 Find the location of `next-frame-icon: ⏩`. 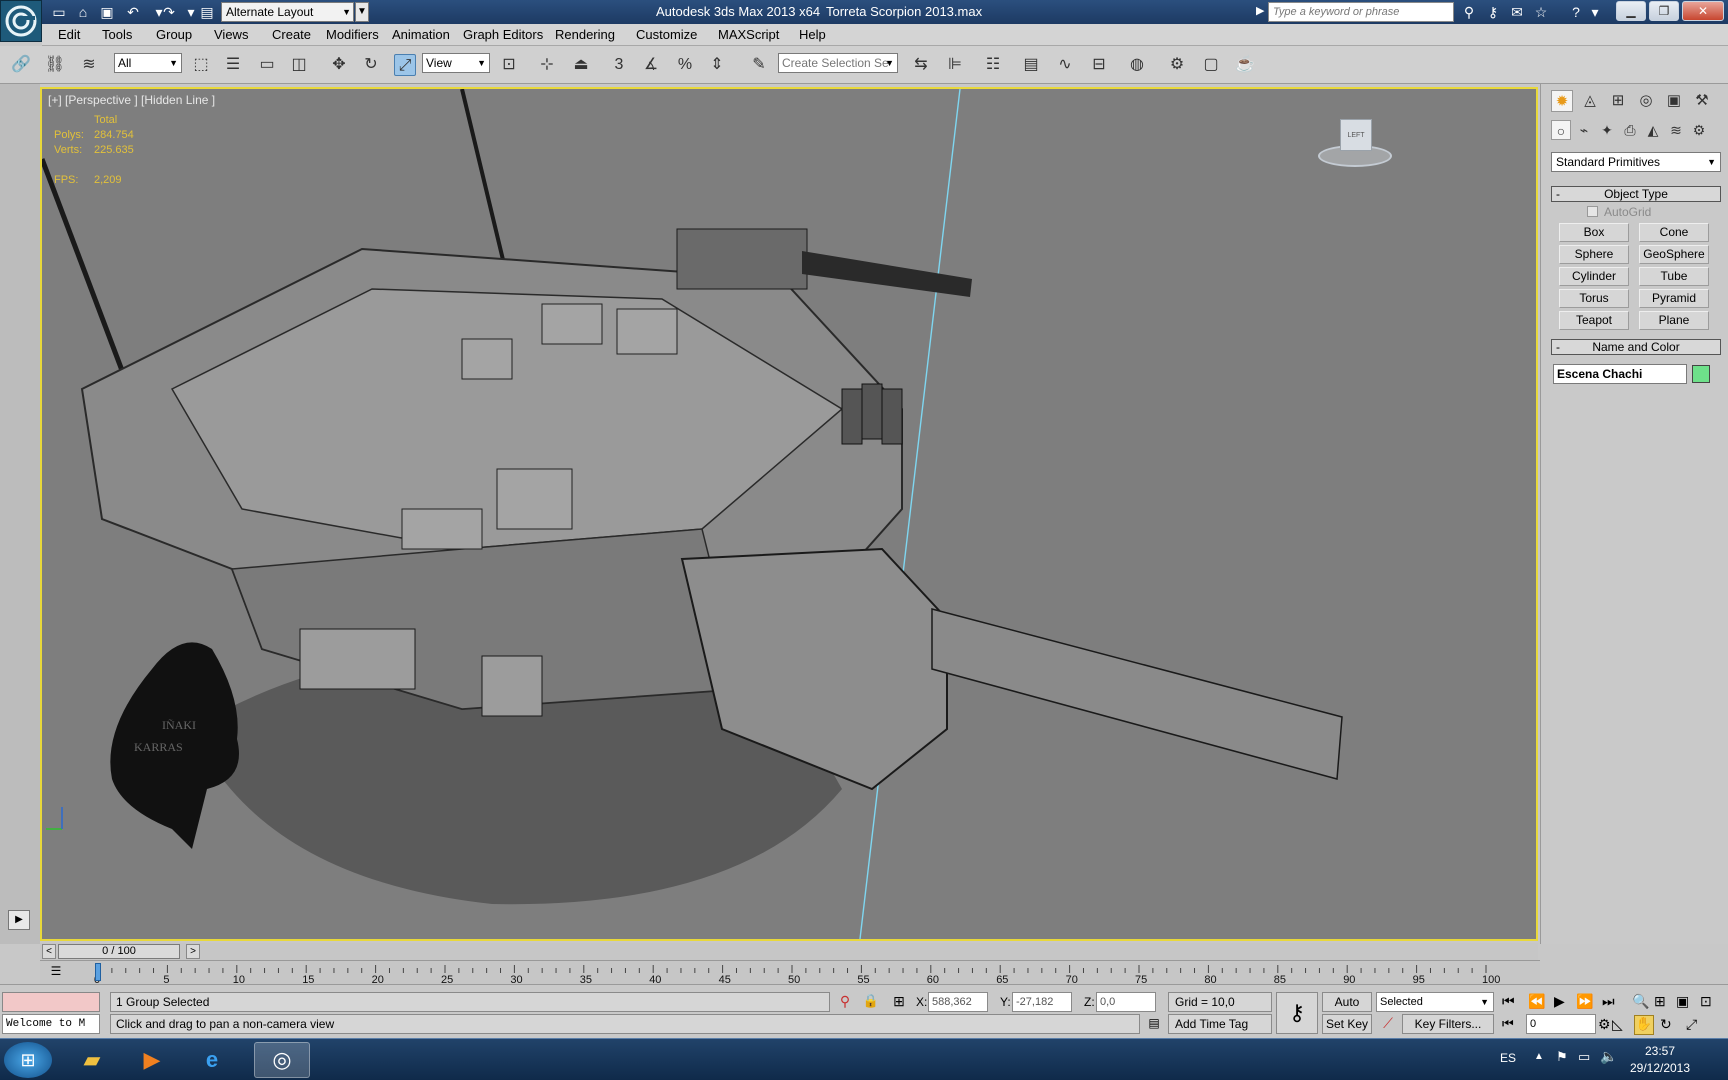

next-frame-icon: ⏩ is located at coordinates (1584, 1001).